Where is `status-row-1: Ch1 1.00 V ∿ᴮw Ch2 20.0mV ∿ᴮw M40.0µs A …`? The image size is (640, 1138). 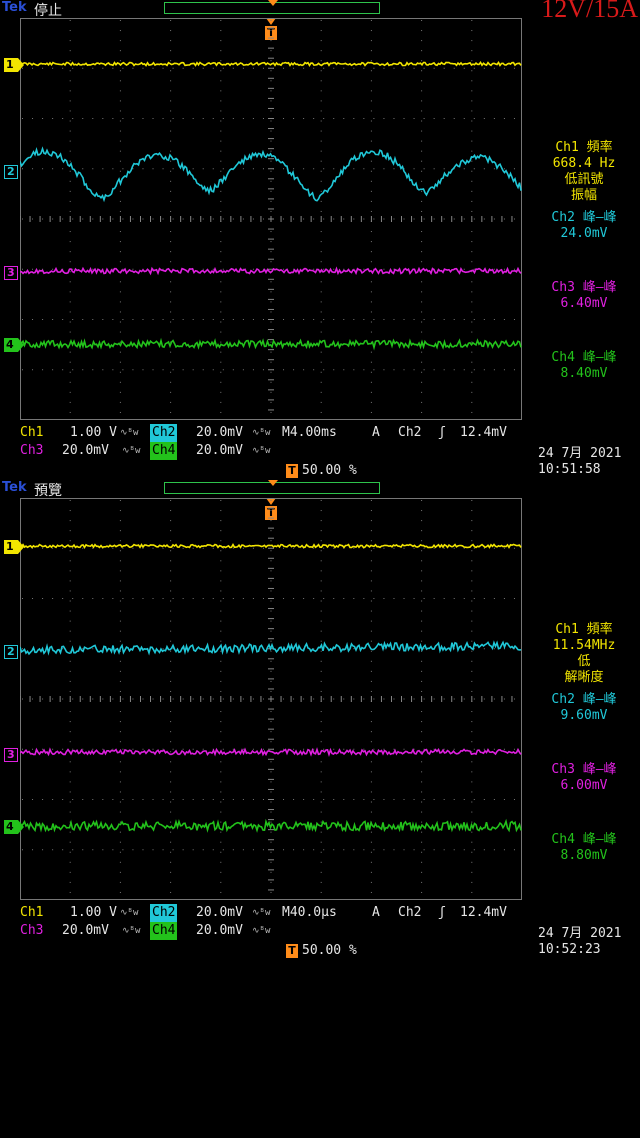 status-row-1: Ch1 1.00 V ∿ᴮw Ch2 20.0mV ∿ᴮw M40.0µs A … is located at coordinates (273, 913).